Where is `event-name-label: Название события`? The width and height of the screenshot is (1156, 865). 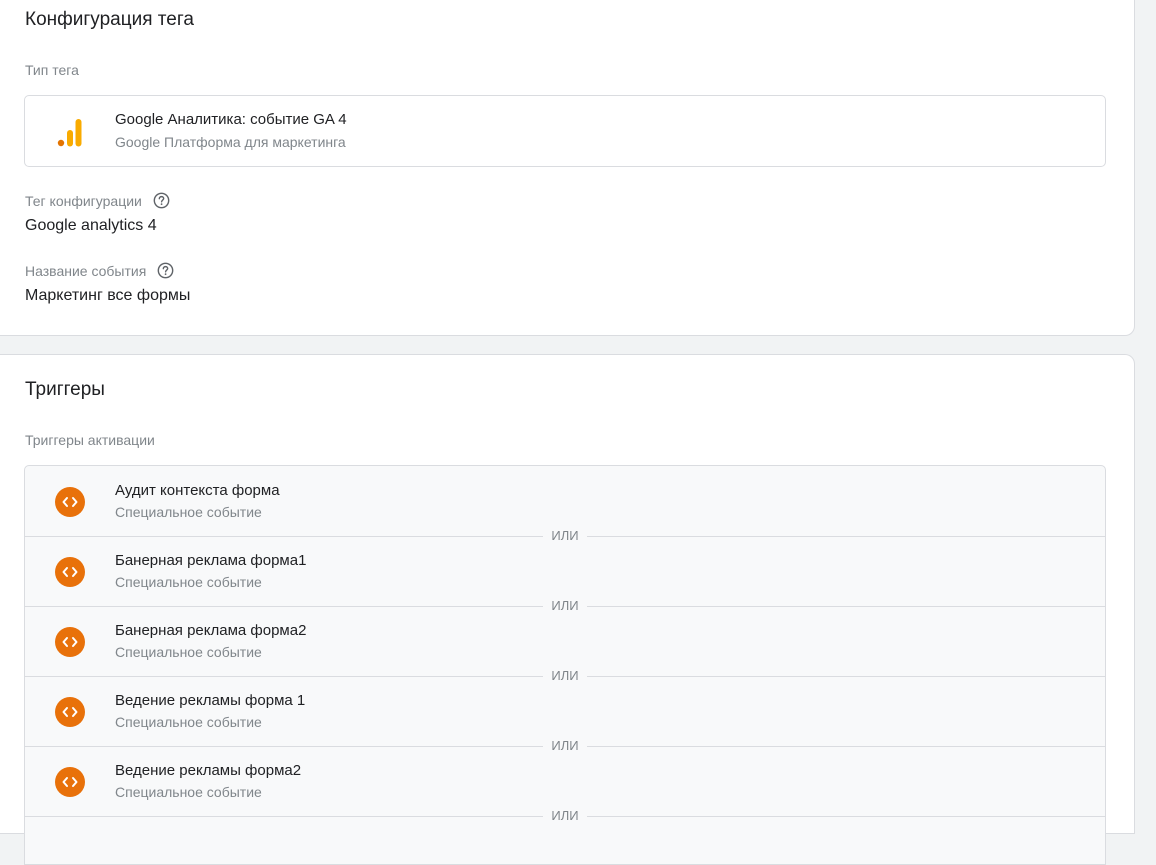 event-name-label: Название события is located at coordinates (99, 270).